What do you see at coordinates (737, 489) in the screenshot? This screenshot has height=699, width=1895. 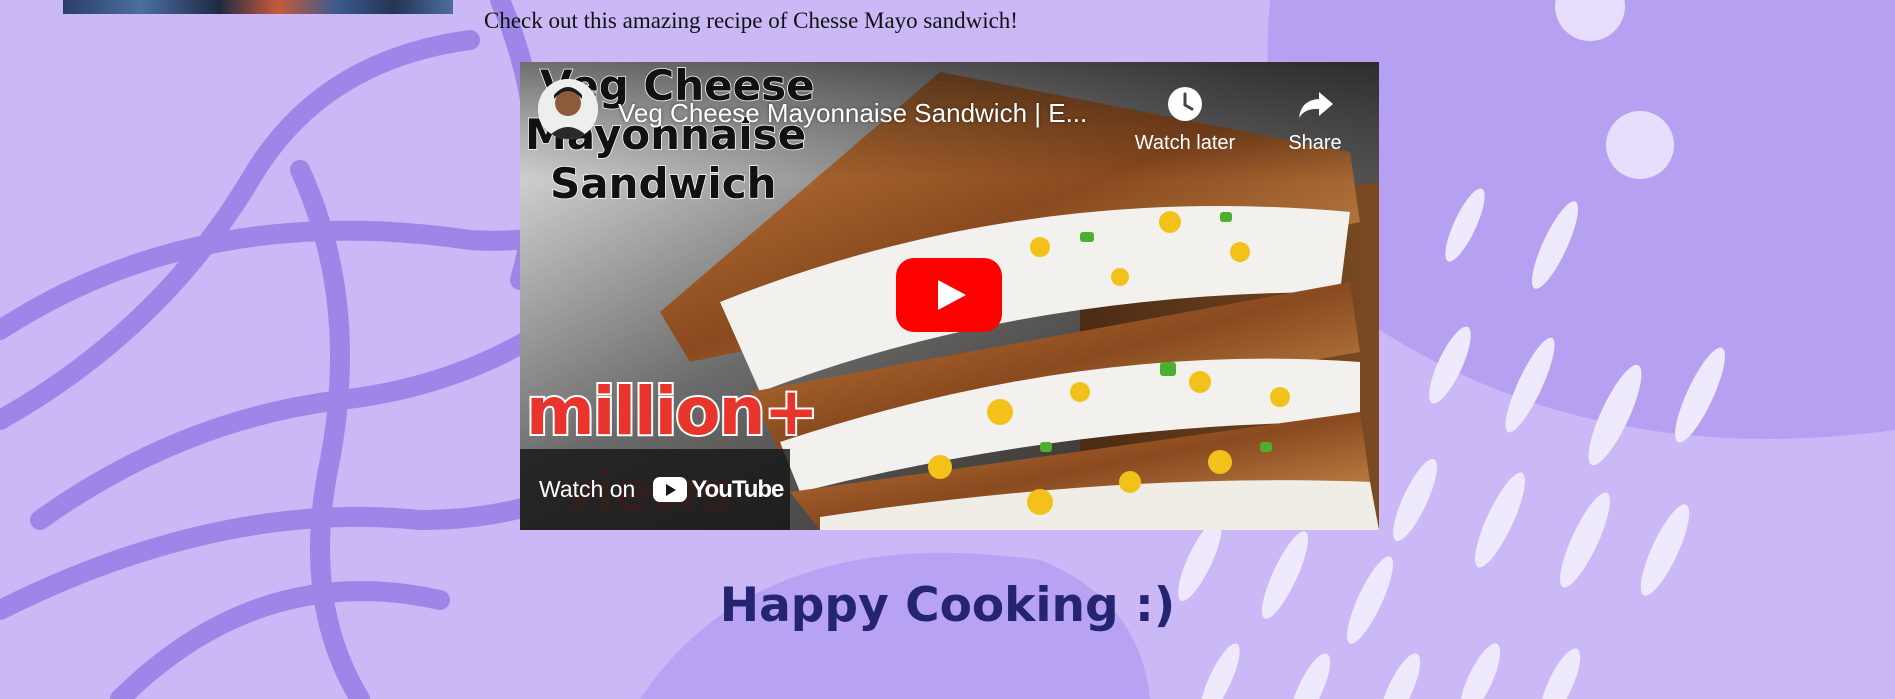 I see `youtube-brand-text: YouTube` at bounding box center [737, 489].